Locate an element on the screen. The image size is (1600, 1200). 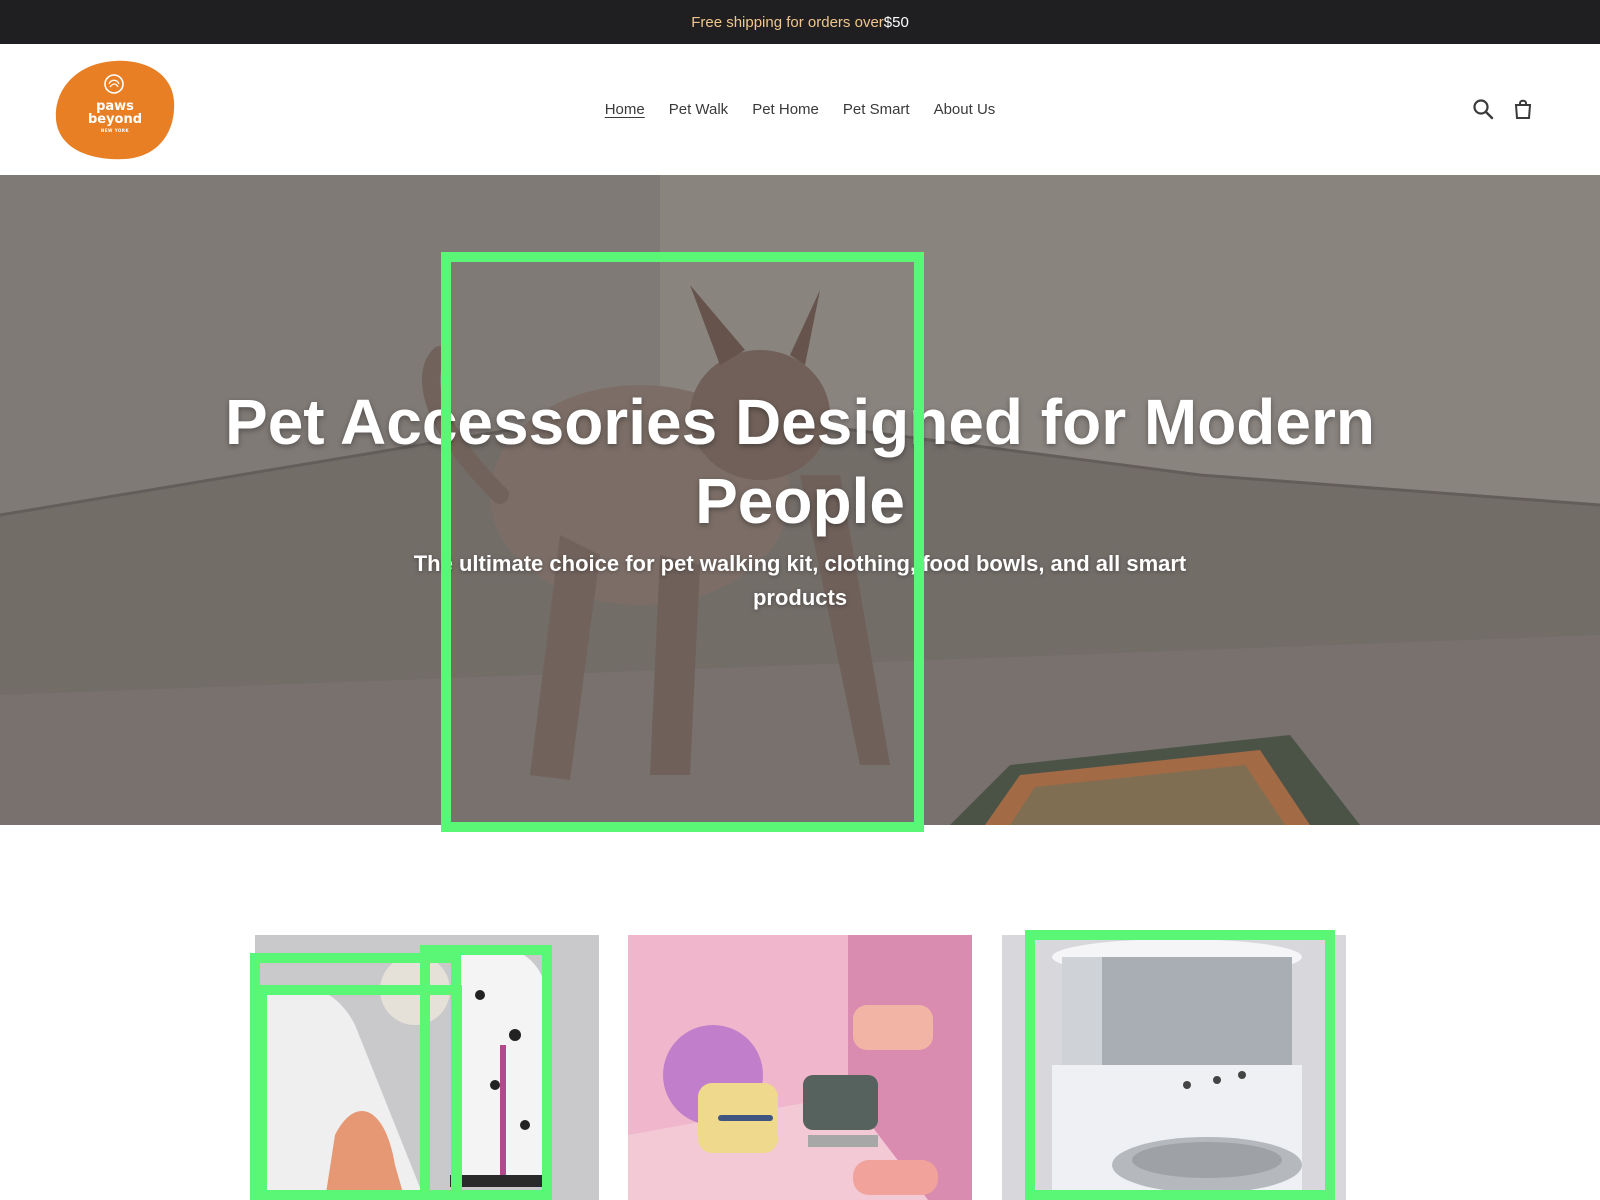
cart-icon is located at coordinates (1523, 109).